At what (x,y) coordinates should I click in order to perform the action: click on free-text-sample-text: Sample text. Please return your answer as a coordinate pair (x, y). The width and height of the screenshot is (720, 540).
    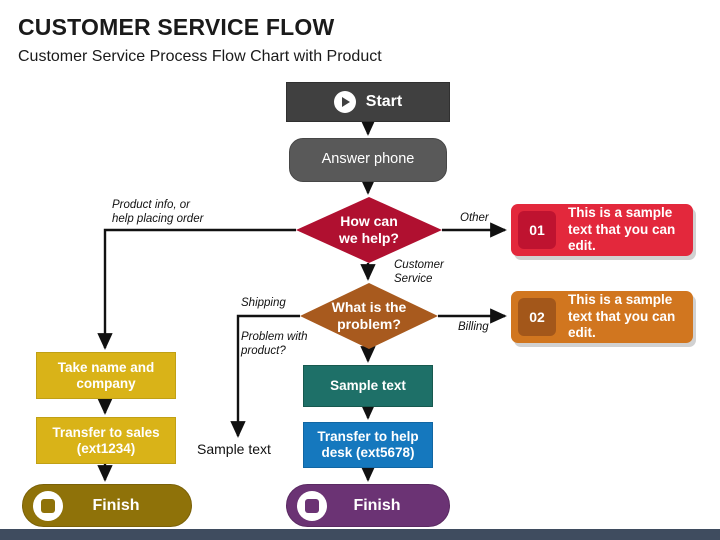
    Looking at the image, I should click on (234, 449).